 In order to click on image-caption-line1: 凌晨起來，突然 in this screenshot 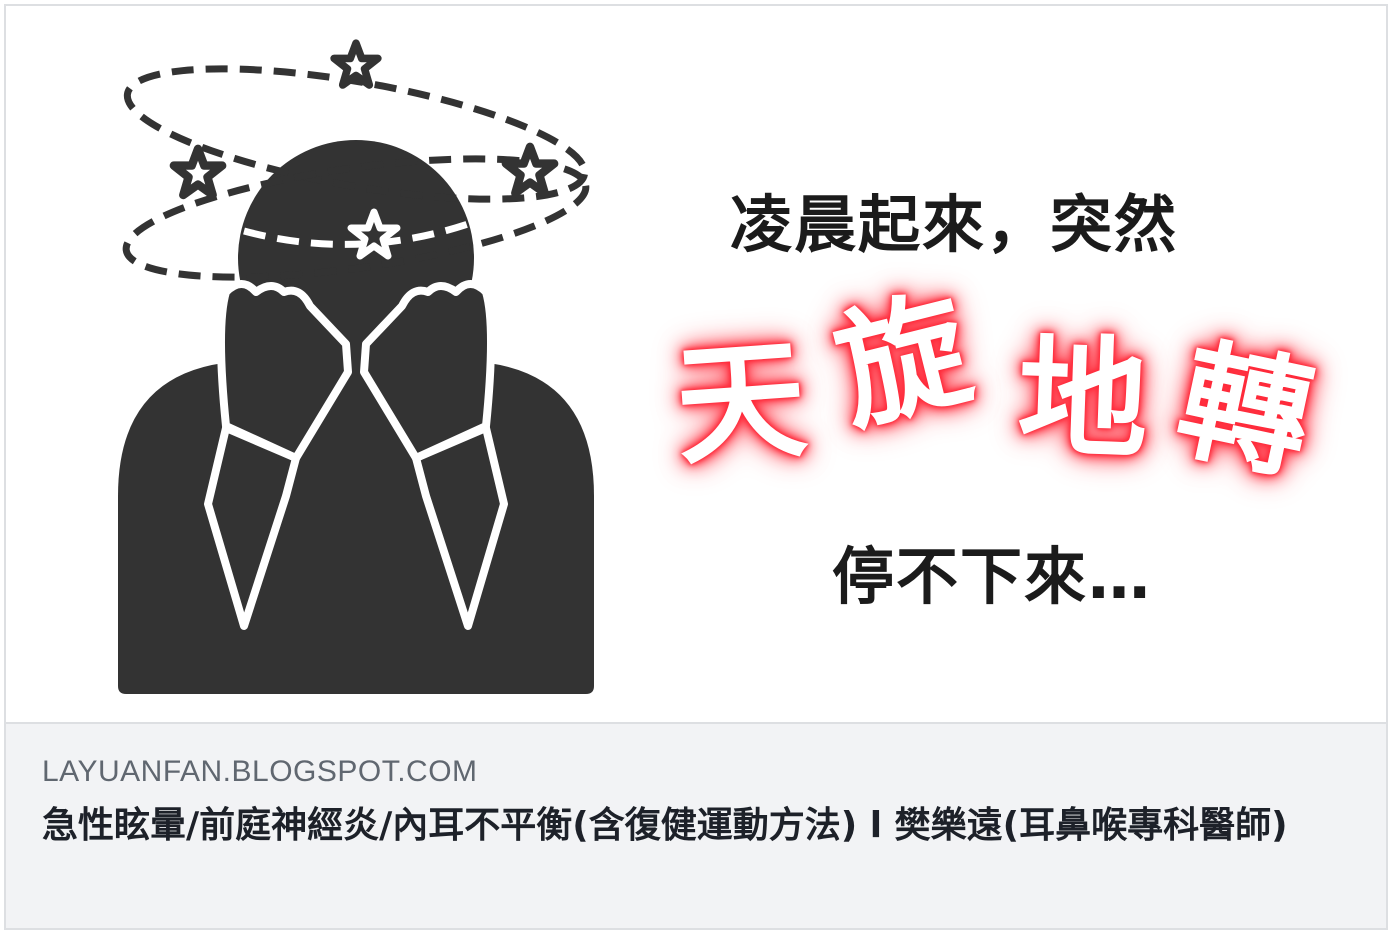, I will do `click(954, 224)`.